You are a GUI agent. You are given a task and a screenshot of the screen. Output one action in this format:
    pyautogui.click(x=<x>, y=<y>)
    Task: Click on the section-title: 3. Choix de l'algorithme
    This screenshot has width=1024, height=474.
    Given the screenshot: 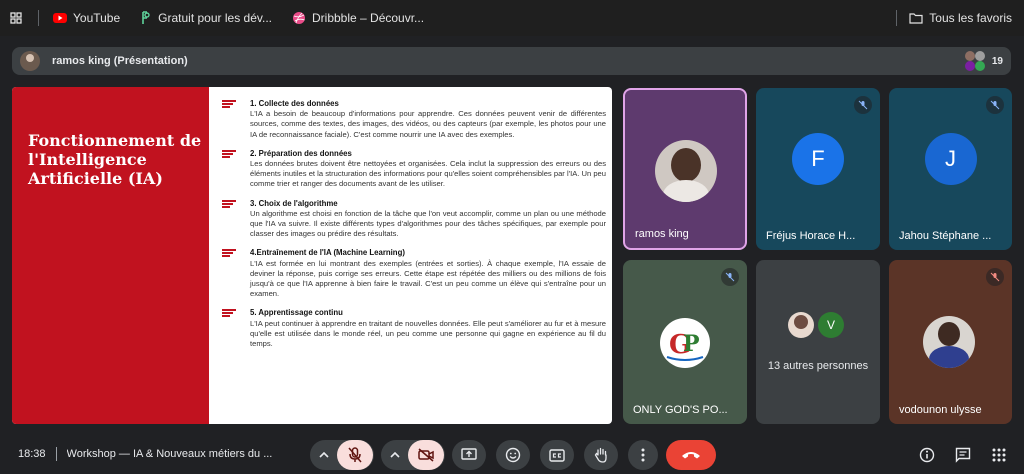 What is the action you would take?
    pyautogui.click(x=294, y=203)
    